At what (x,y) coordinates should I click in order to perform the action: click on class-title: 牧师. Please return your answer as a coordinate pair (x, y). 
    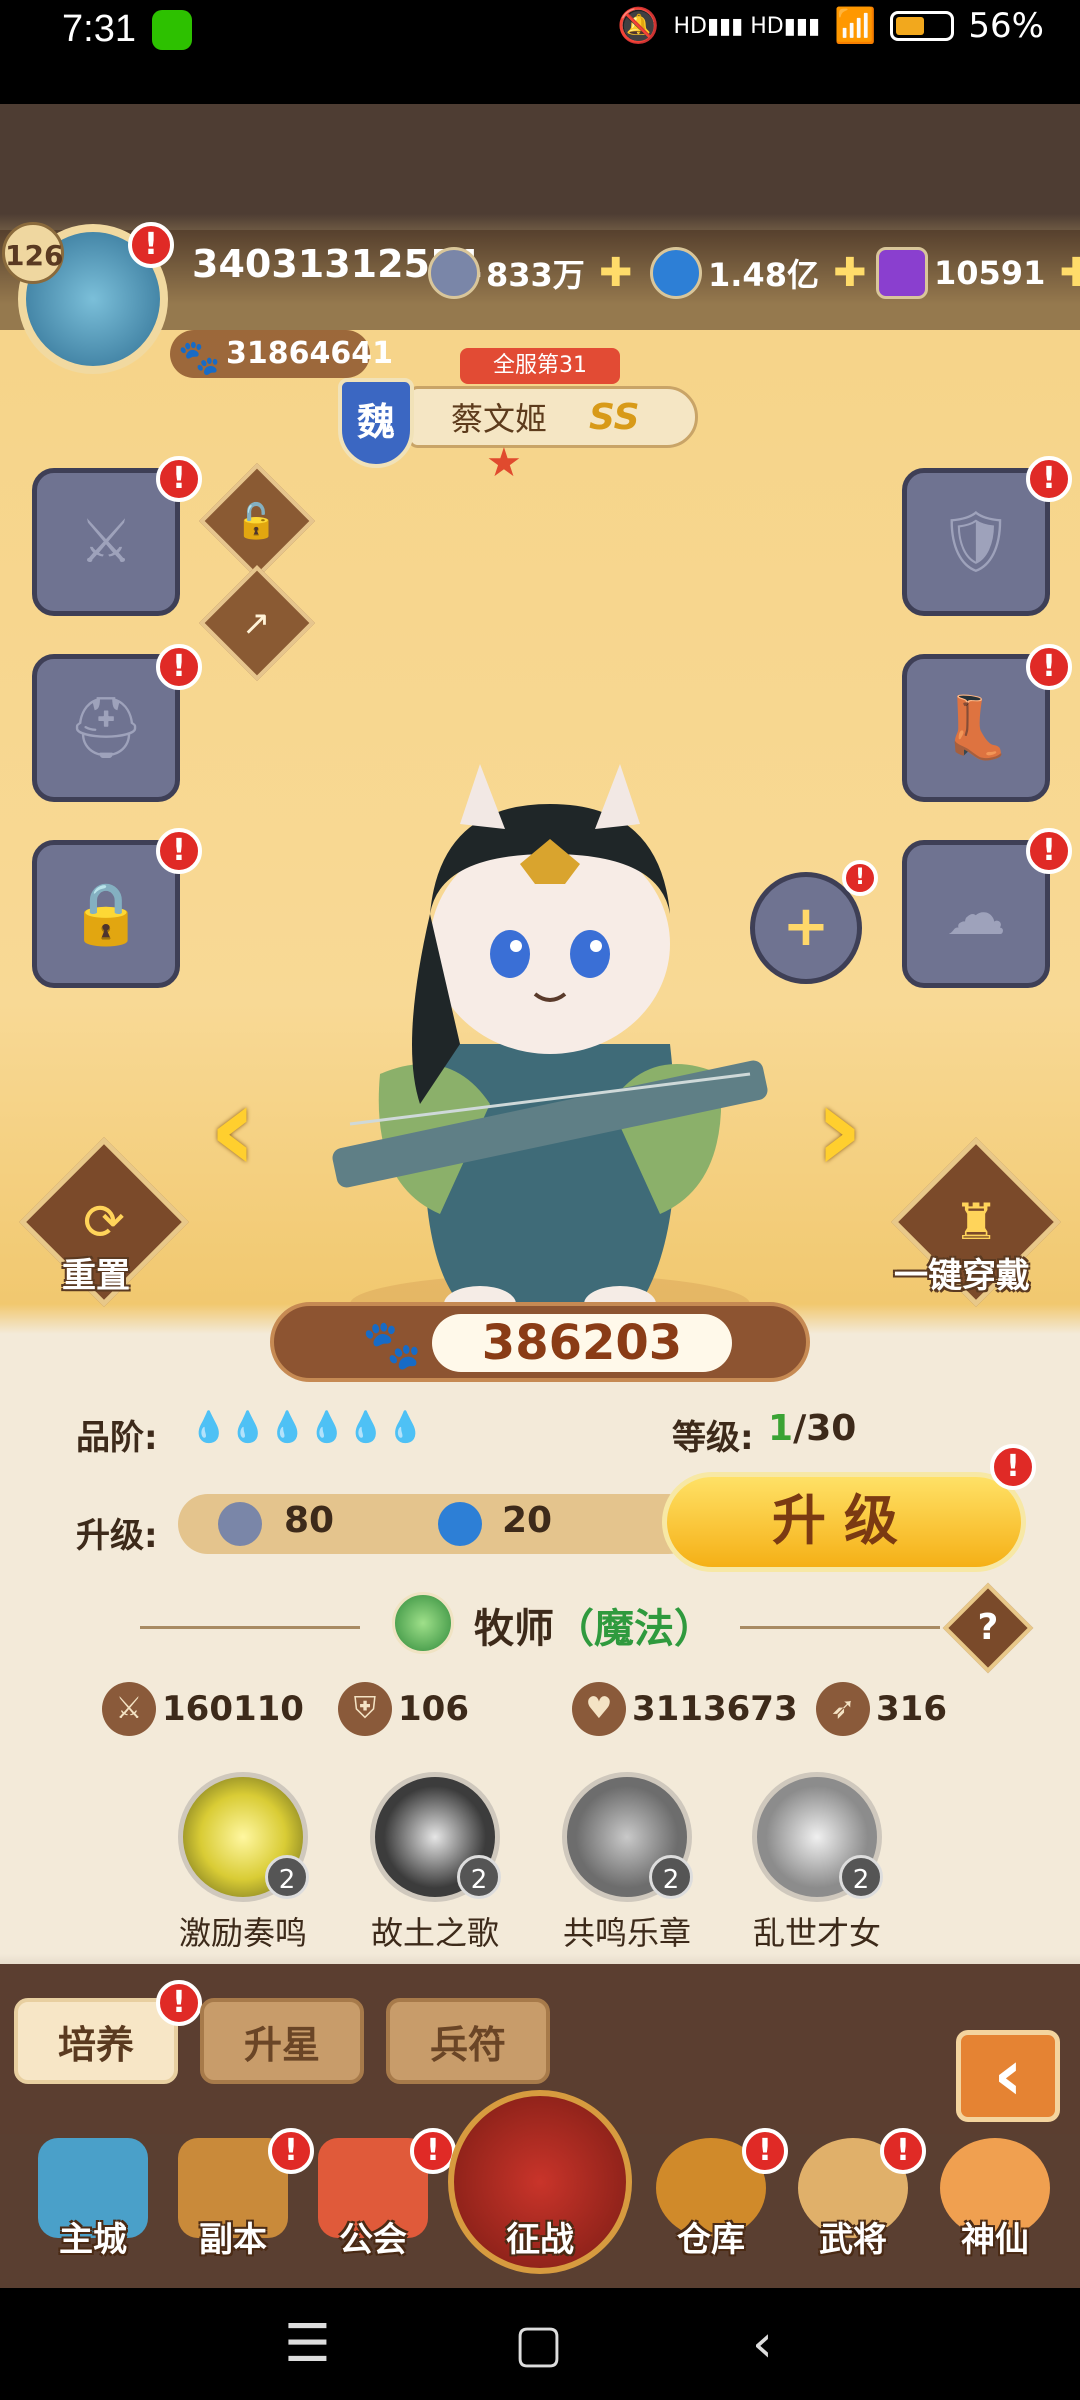
    Looking at the image, I should click on (514, 1629).